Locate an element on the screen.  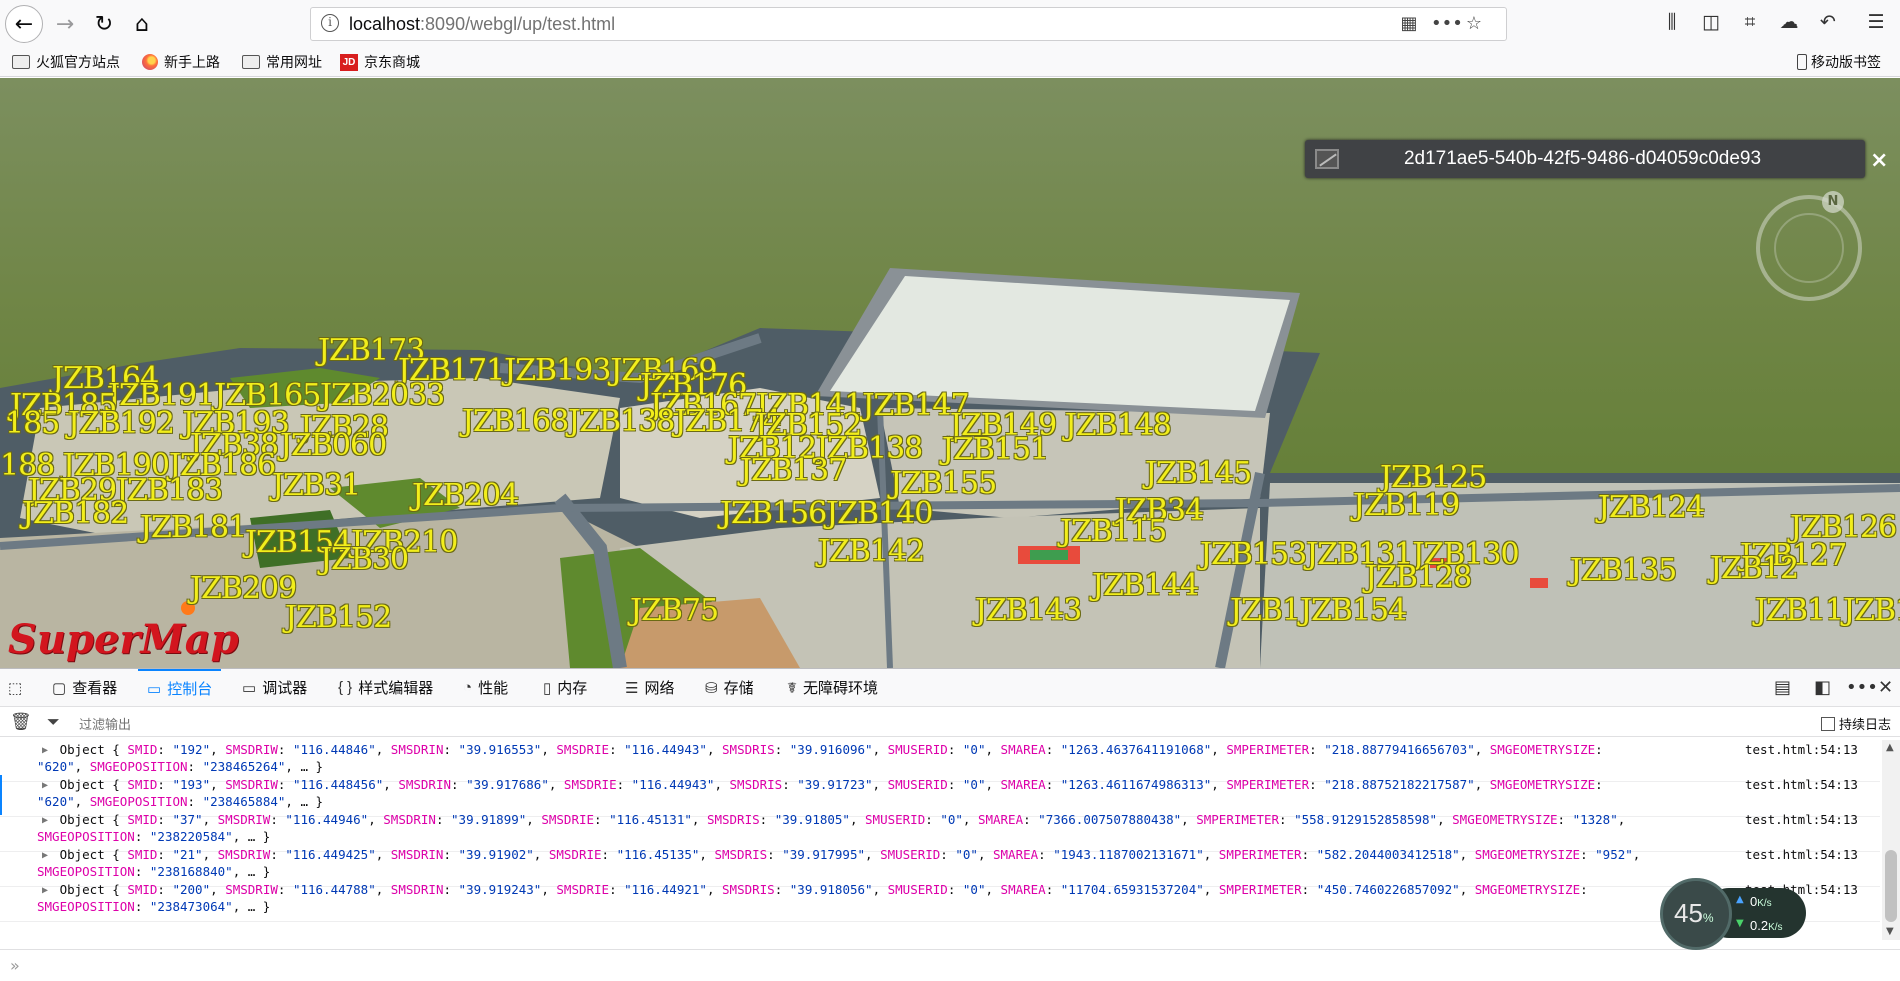
tab-storage: ⛁ 存储 is located at coordinates (729, 687).